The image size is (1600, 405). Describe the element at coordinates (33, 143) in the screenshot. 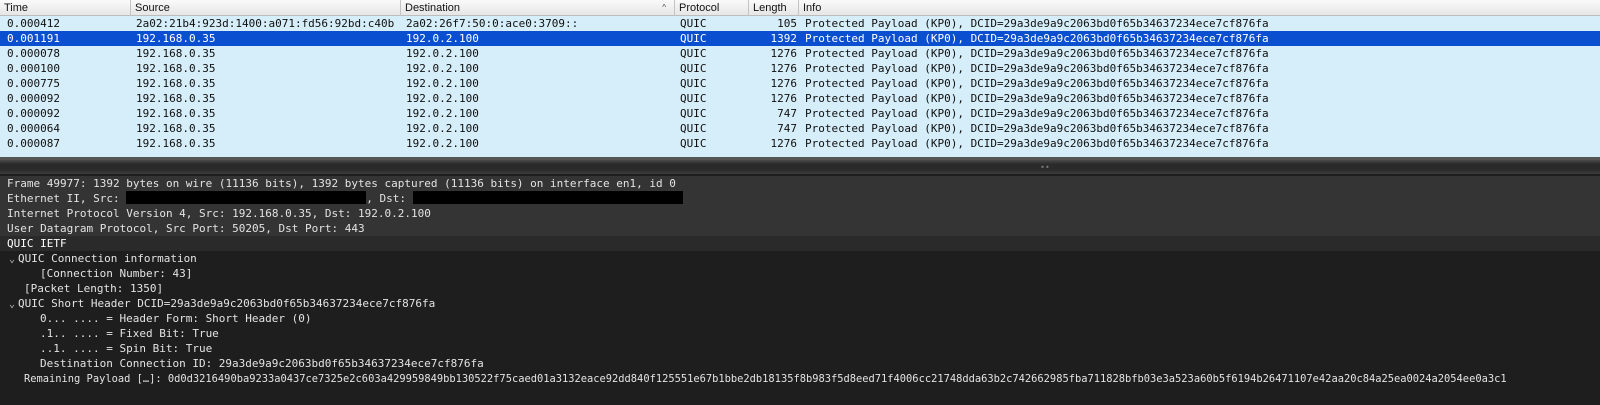

I see `cell-time: 0.000087` at that location.